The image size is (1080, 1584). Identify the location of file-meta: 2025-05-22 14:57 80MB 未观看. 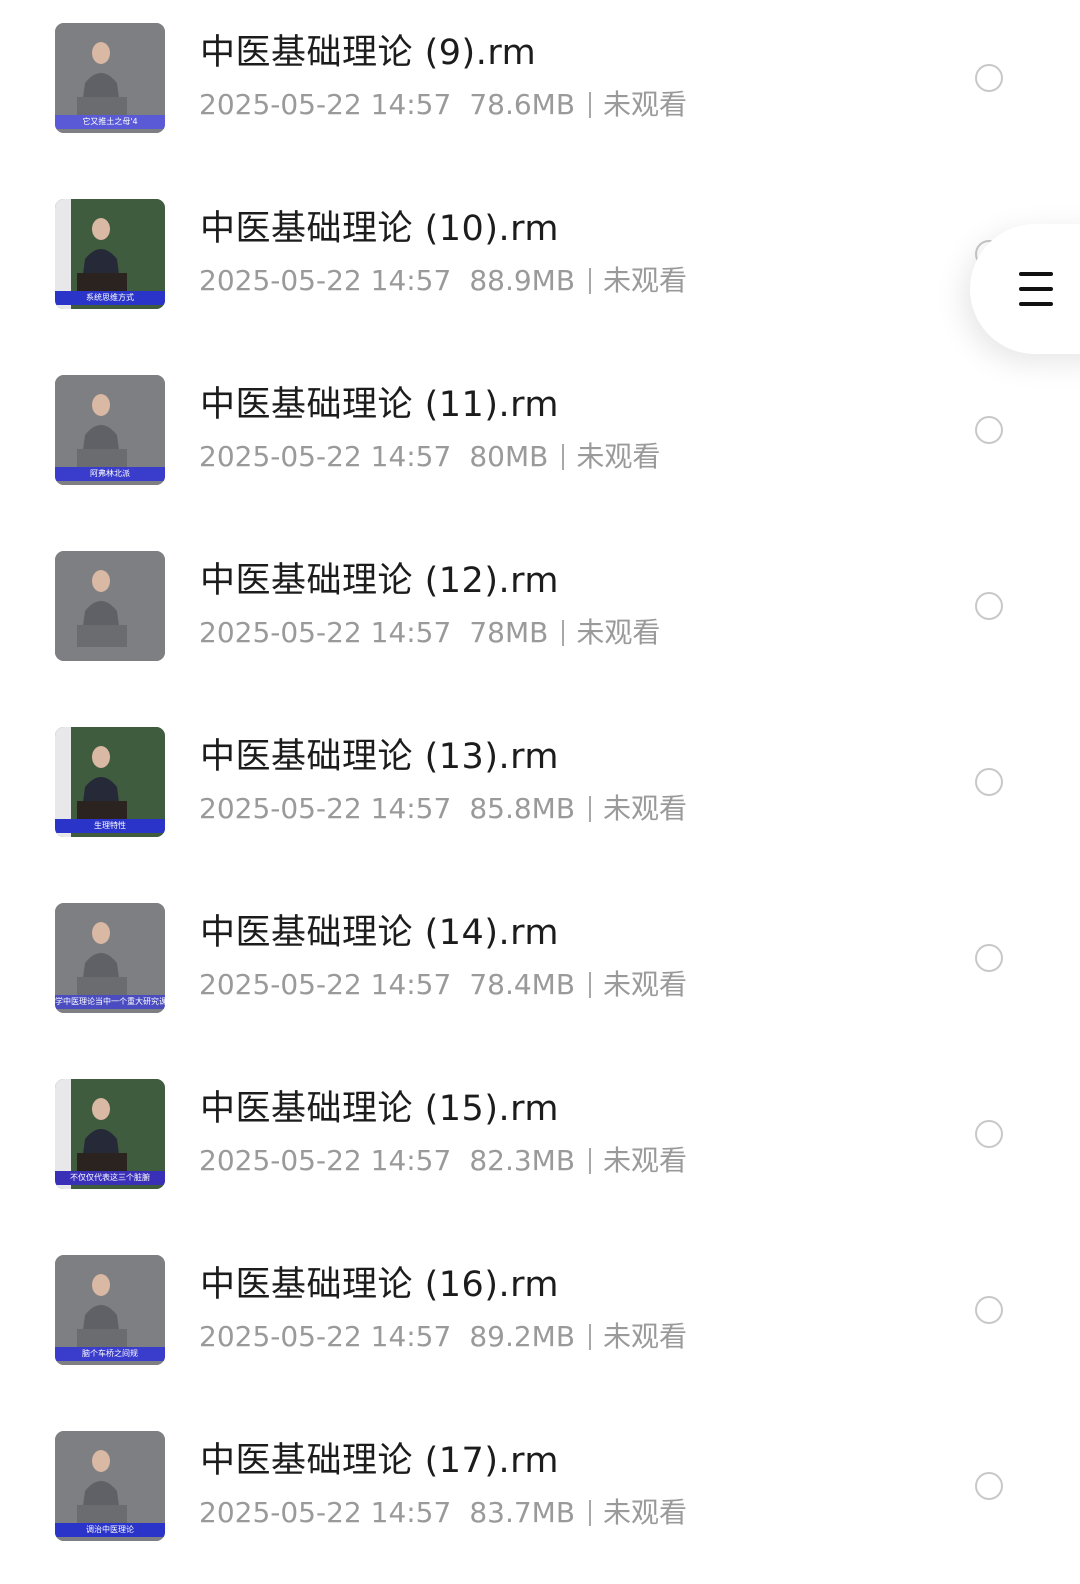
(429, 457).